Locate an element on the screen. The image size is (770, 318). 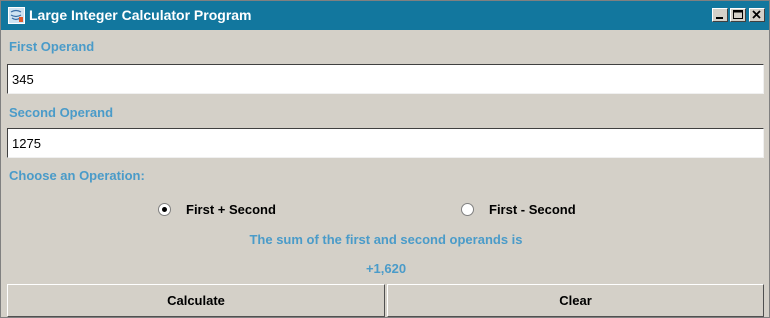
radio-add: First + Second is located at coordinates (217, 209).